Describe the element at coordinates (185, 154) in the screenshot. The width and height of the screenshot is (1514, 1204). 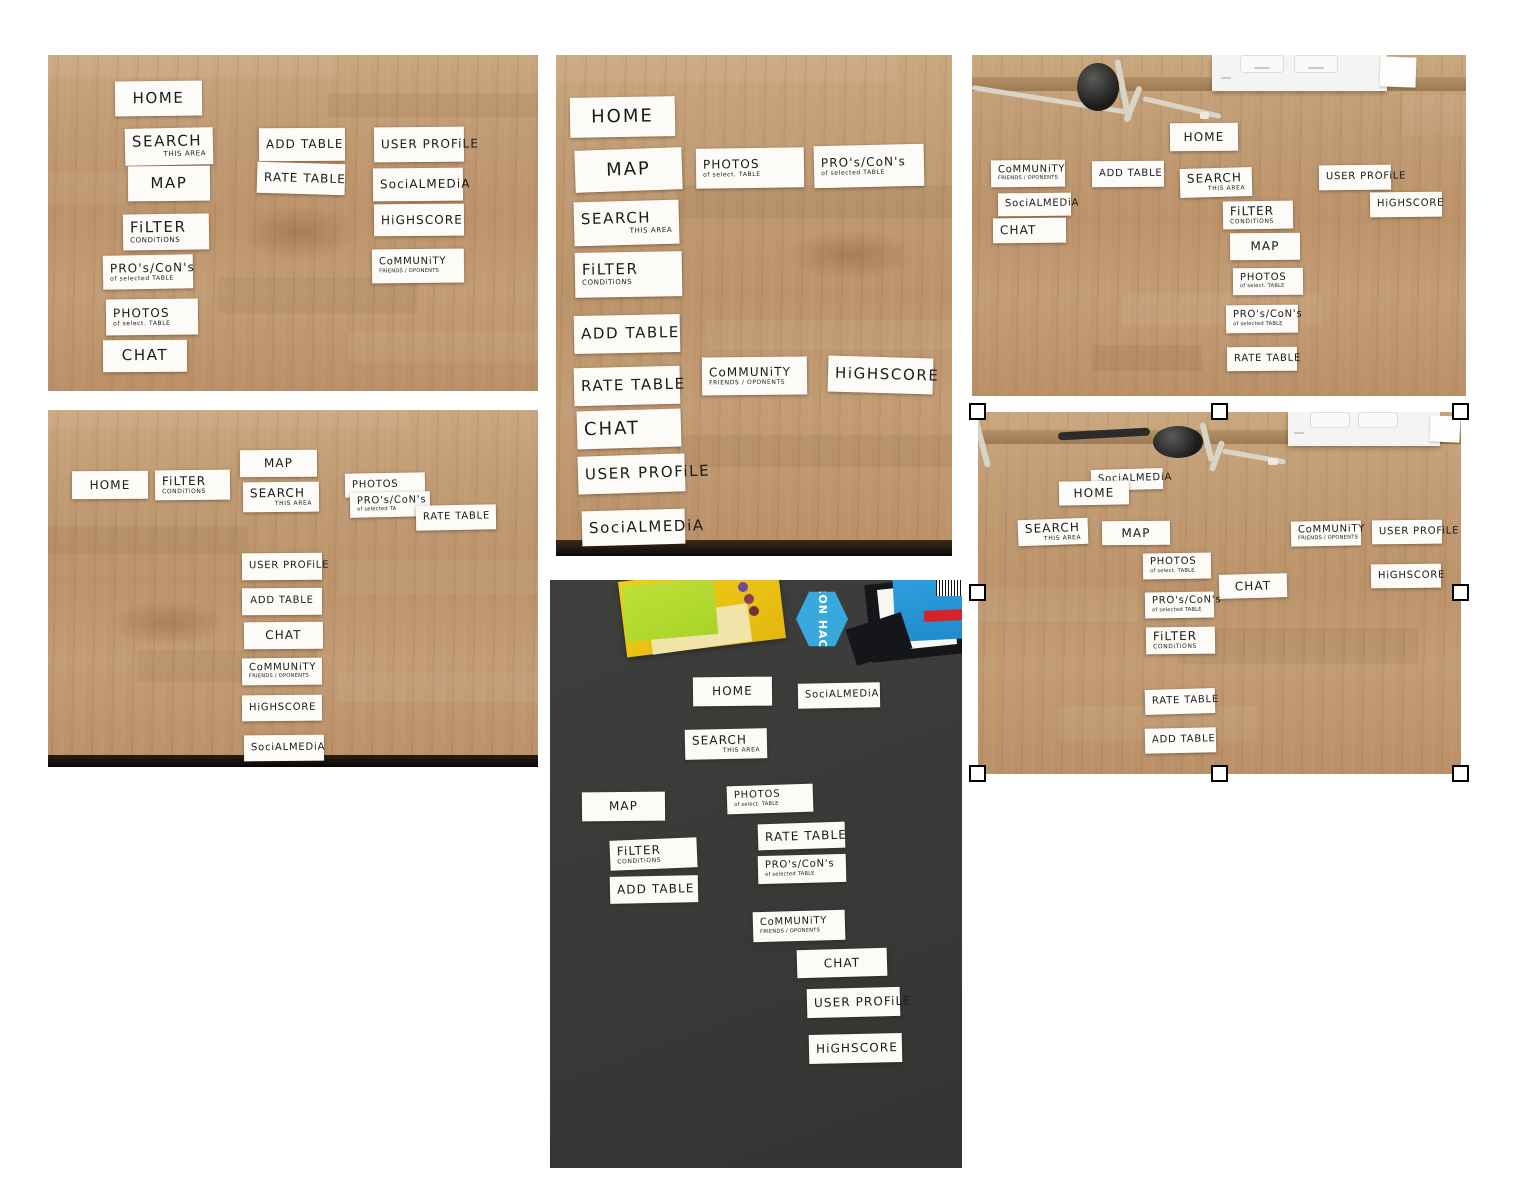
I see `card-subtitle: THIS AREA` at that location.